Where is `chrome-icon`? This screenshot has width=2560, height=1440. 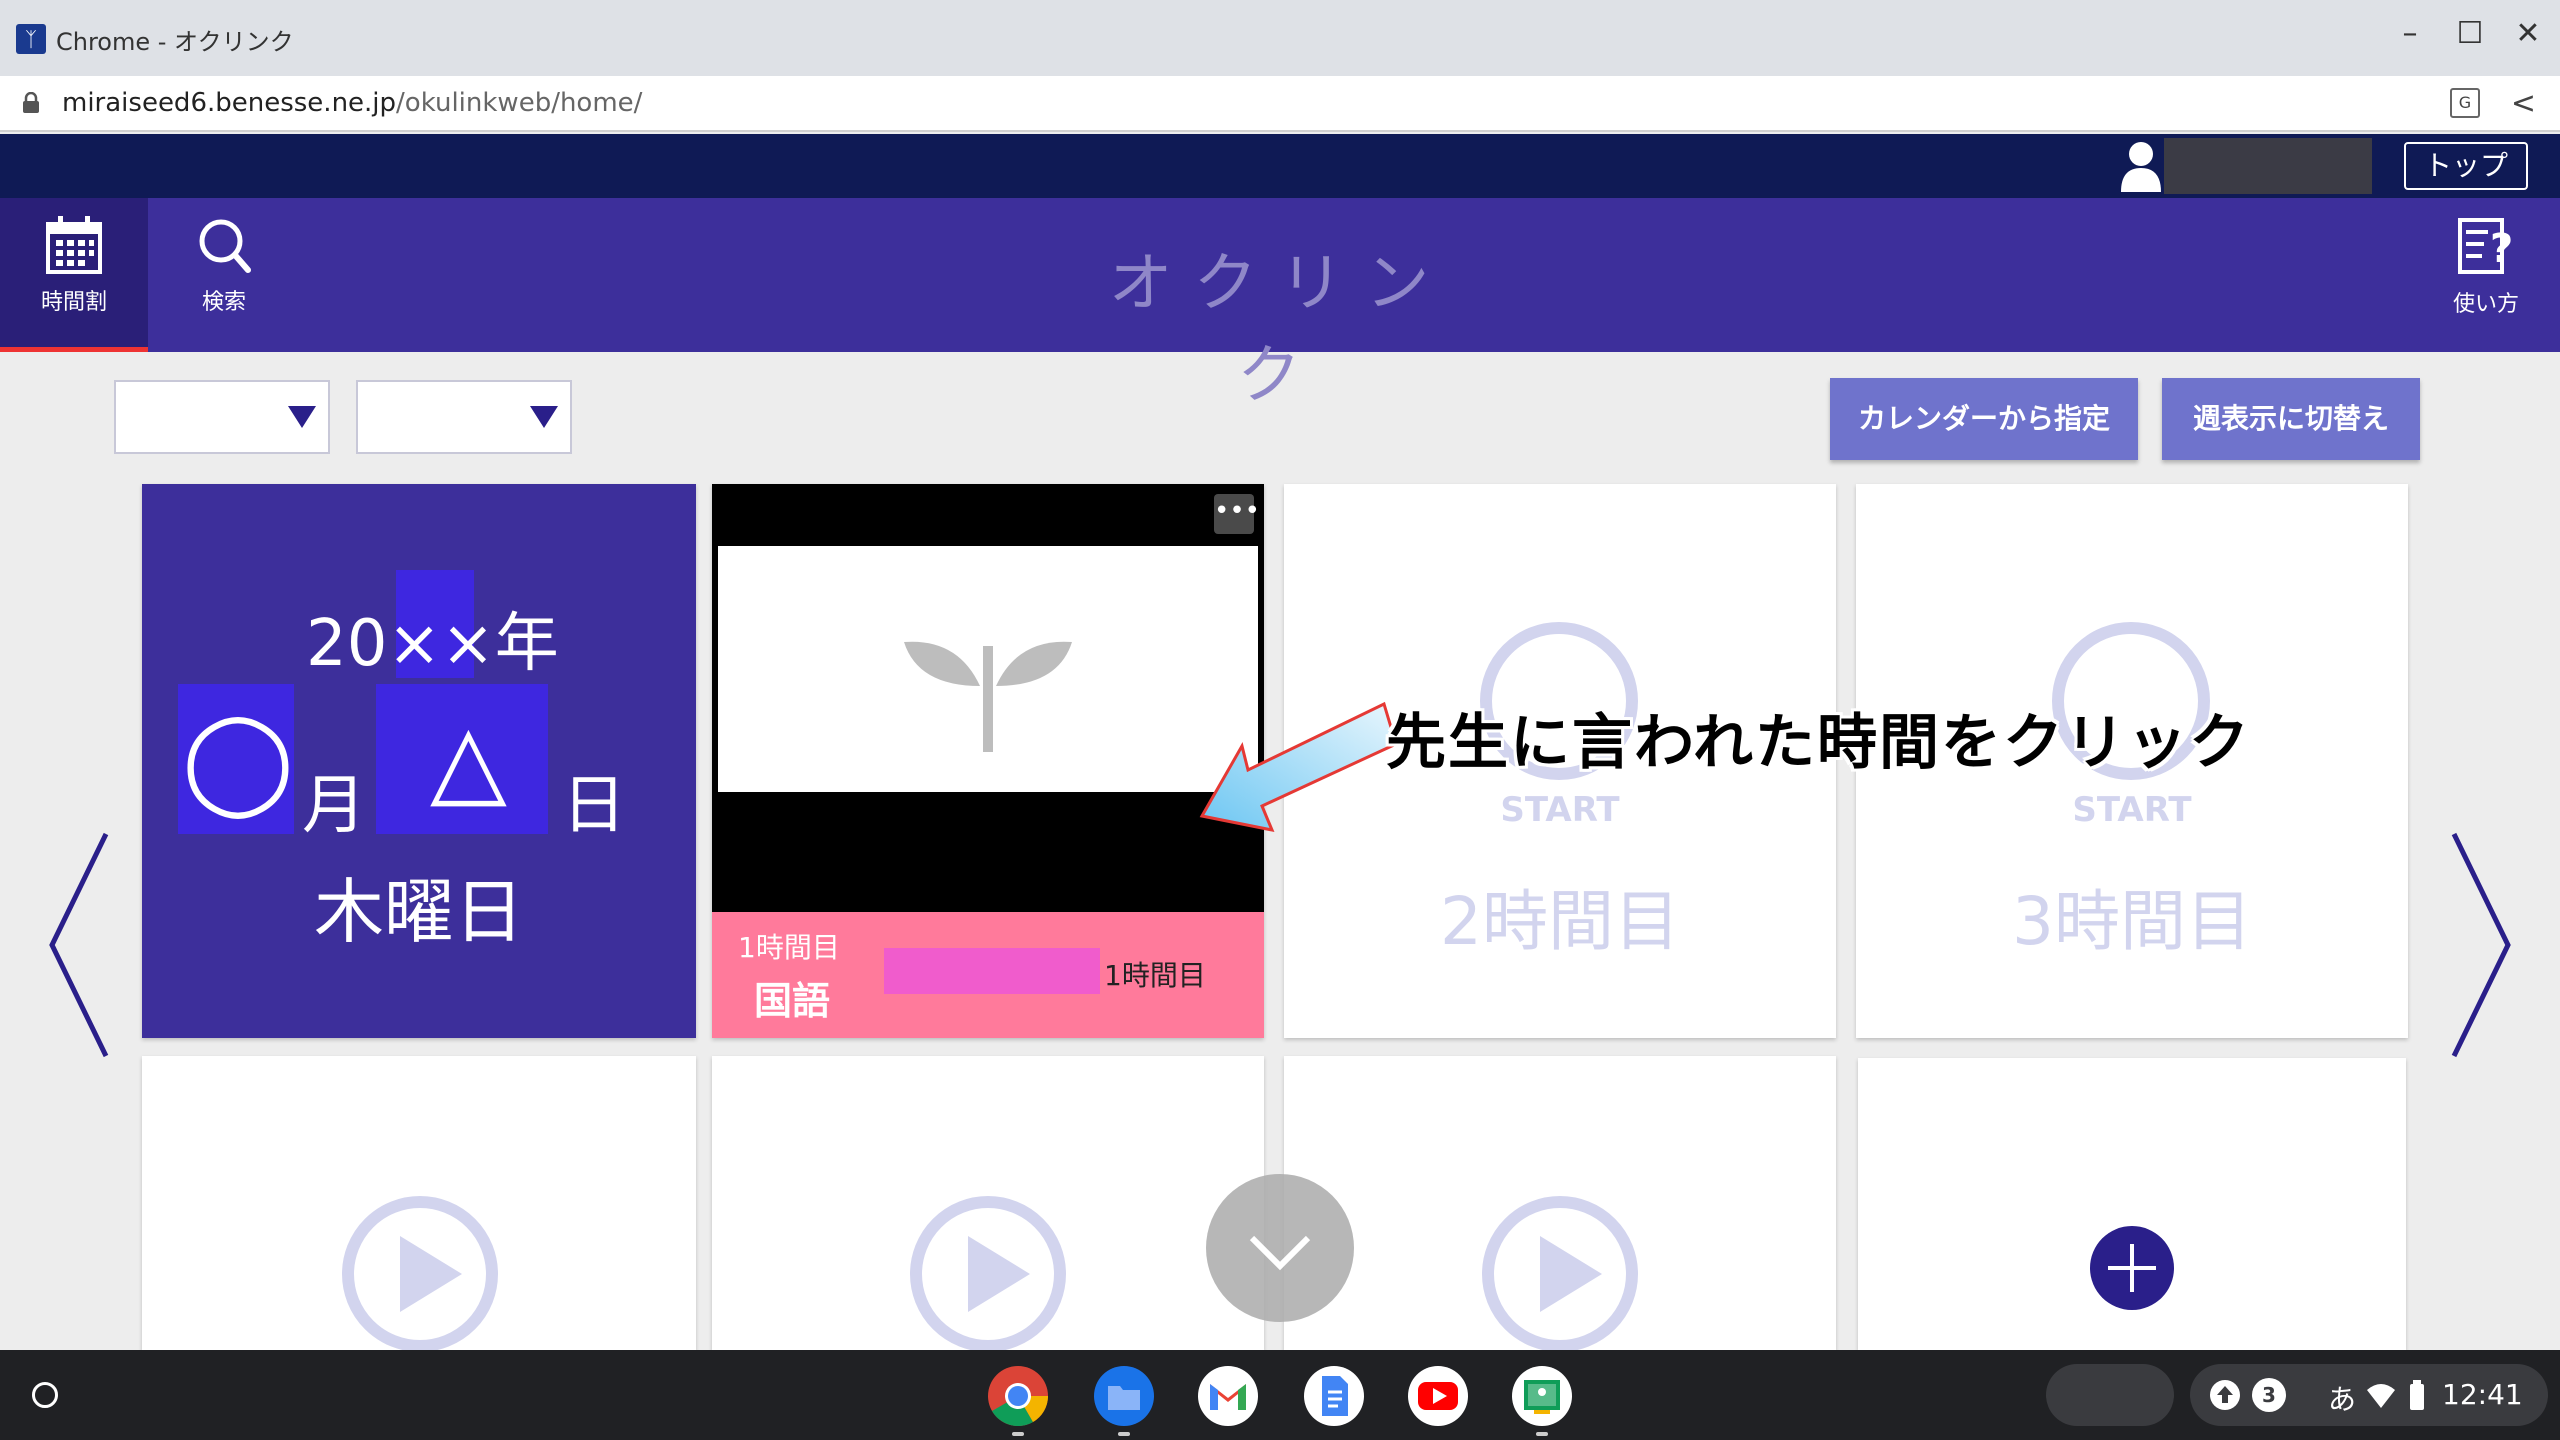 chrome-icon is located at coordinates (1018, 1396).